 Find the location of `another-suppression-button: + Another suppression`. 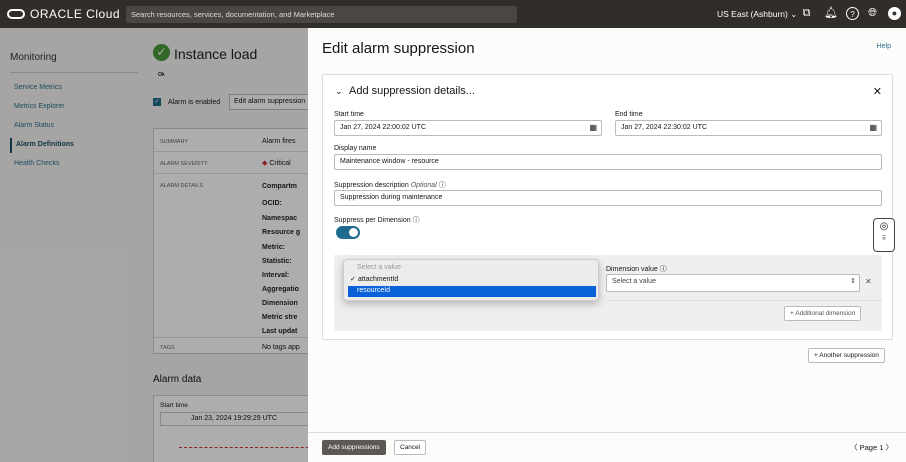

another-suppression-button: + Another suppression is located at coordinates (846, 355).